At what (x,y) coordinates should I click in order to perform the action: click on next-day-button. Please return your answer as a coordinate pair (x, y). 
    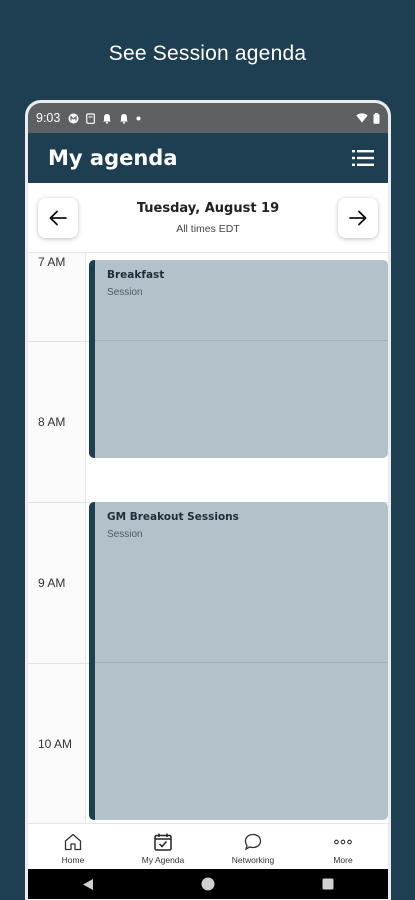
    Looking at the image, I should click on (358, 217).